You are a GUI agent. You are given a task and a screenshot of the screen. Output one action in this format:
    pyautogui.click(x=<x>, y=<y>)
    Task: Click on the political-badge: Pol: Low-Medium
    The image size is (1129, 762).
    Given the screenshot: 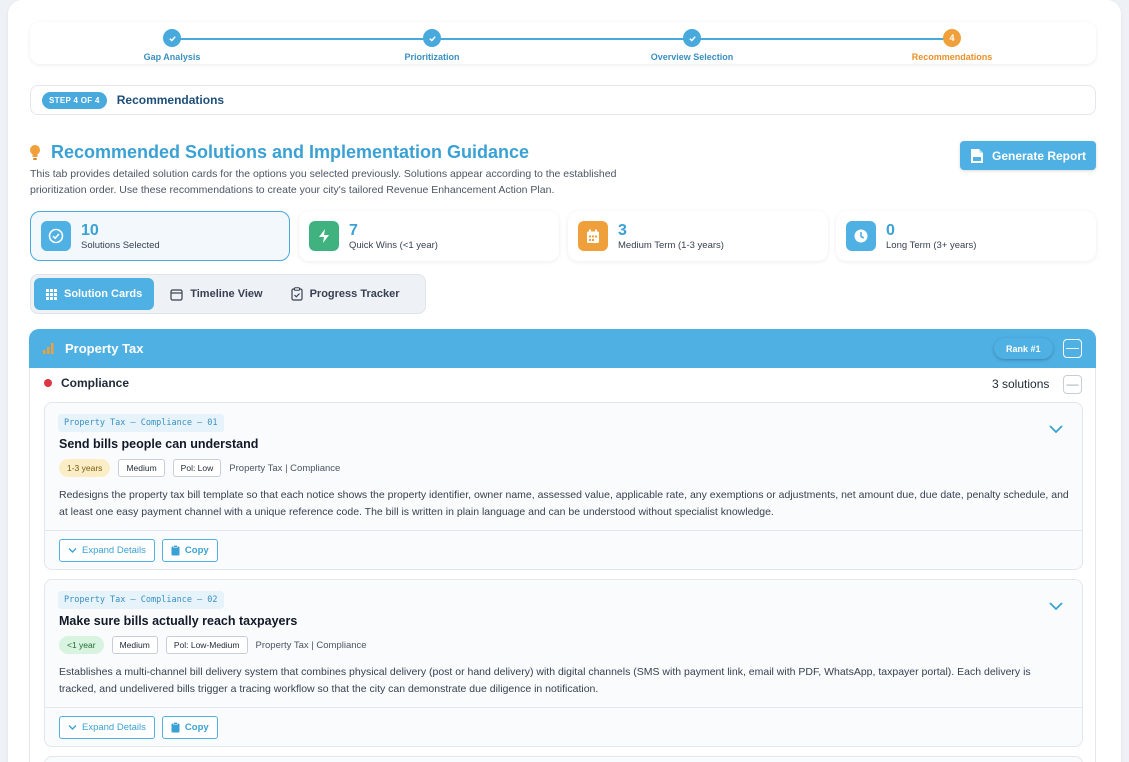 What is the action you would take?
    pyautogui.click(x=206, y=645)
    